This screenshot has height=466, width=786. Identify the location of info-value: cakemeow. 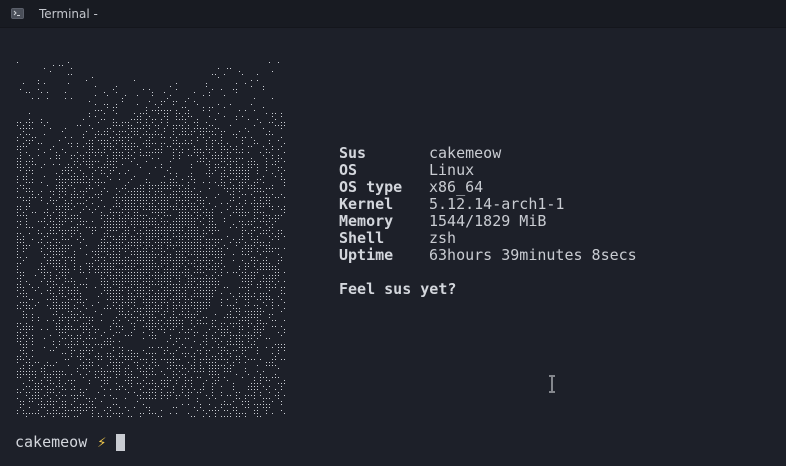
(465, 153).